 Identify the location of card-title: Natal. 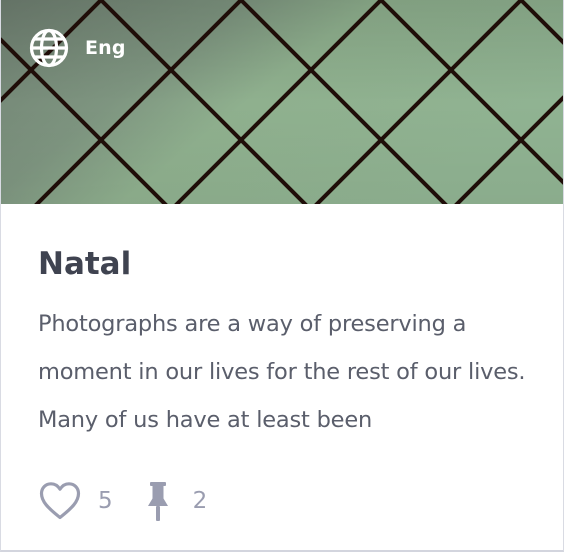
(282, 264).